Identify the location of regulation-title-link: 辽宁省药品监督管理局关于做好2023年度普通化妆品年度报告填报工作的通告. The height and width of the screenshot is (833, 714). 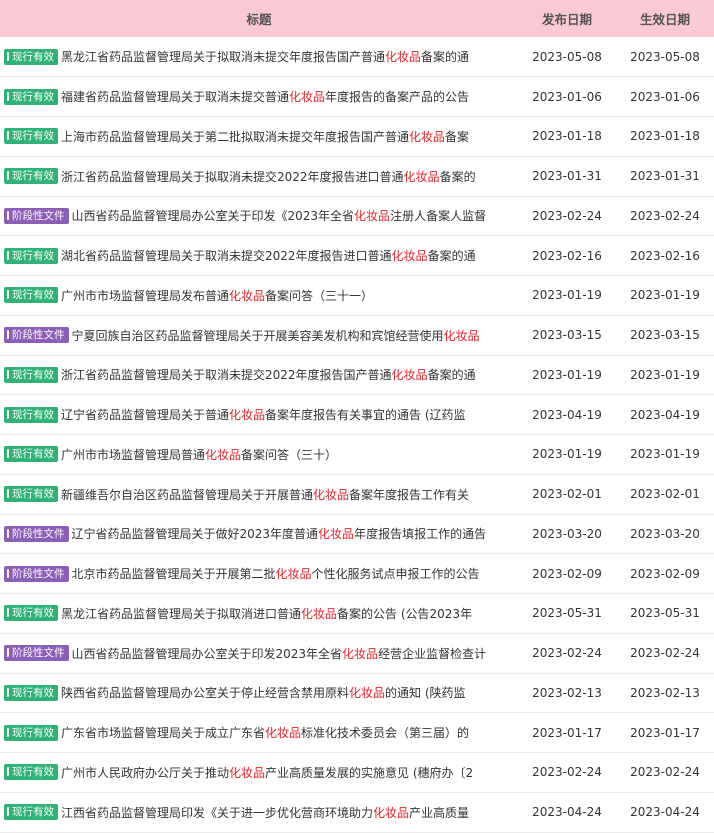
(279, 534).